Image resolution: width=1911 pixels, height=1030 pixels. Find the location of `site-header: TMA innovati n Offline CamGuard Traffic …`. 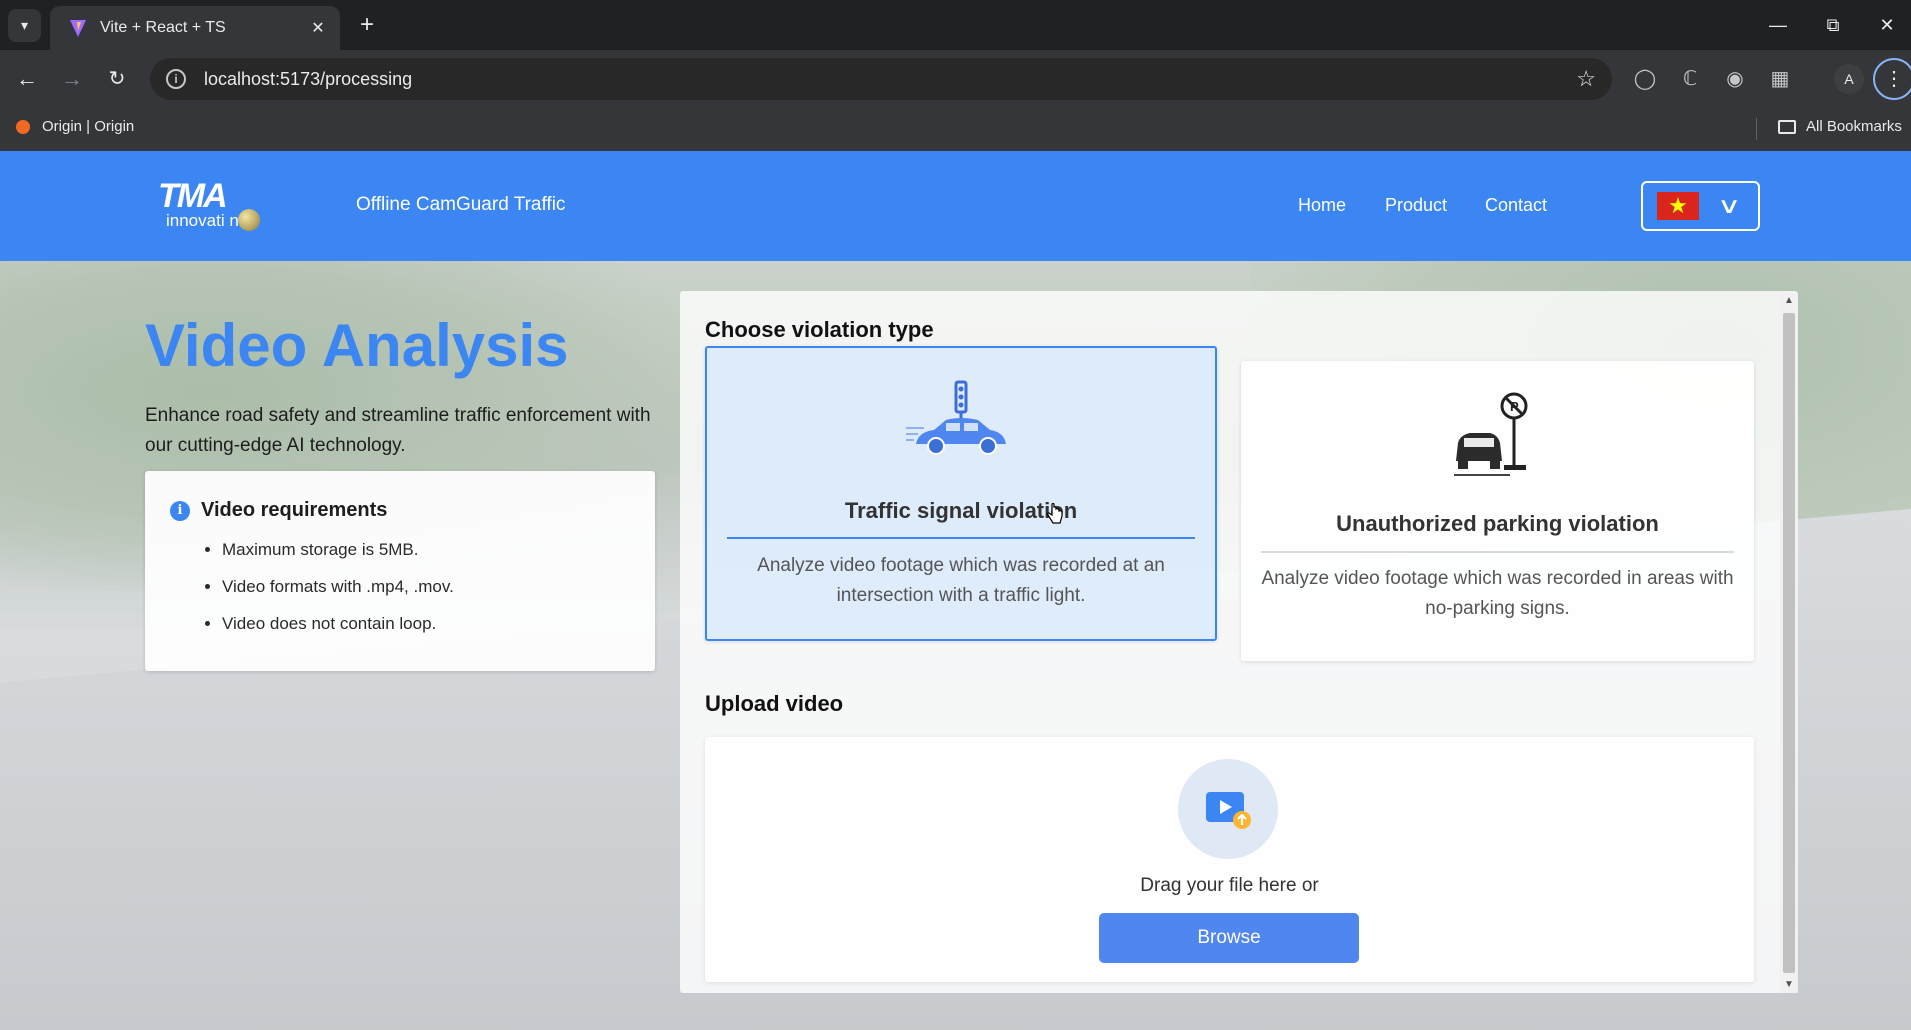

site-header: TMA innovati n Offline CamGuard Traffic … is located at coordinates (955, 206).